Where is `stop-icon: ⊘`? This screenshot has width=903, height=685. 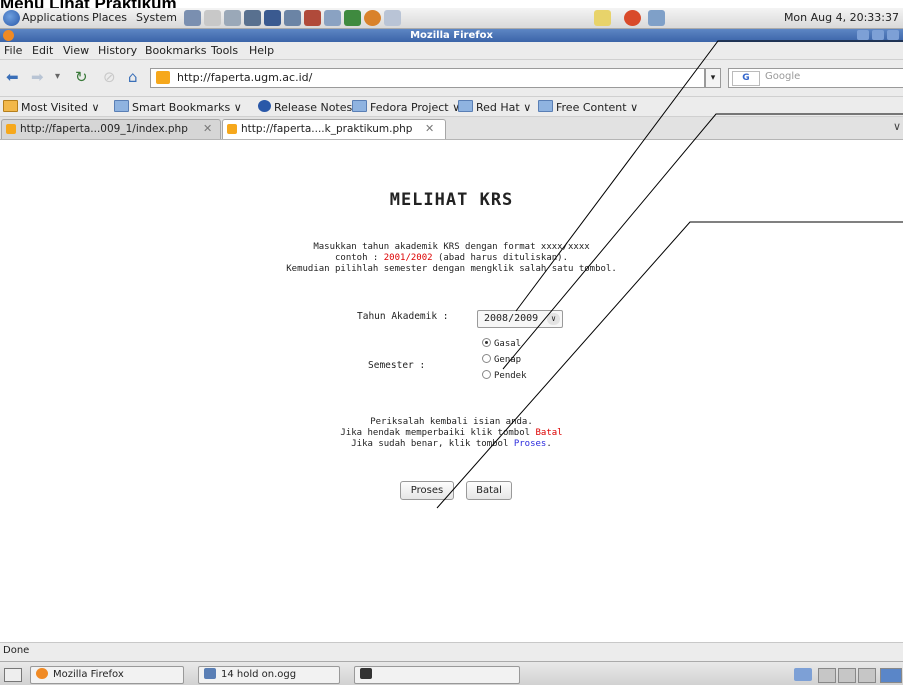
stop-icon: ⊘ is located at coordinates (109, 77).